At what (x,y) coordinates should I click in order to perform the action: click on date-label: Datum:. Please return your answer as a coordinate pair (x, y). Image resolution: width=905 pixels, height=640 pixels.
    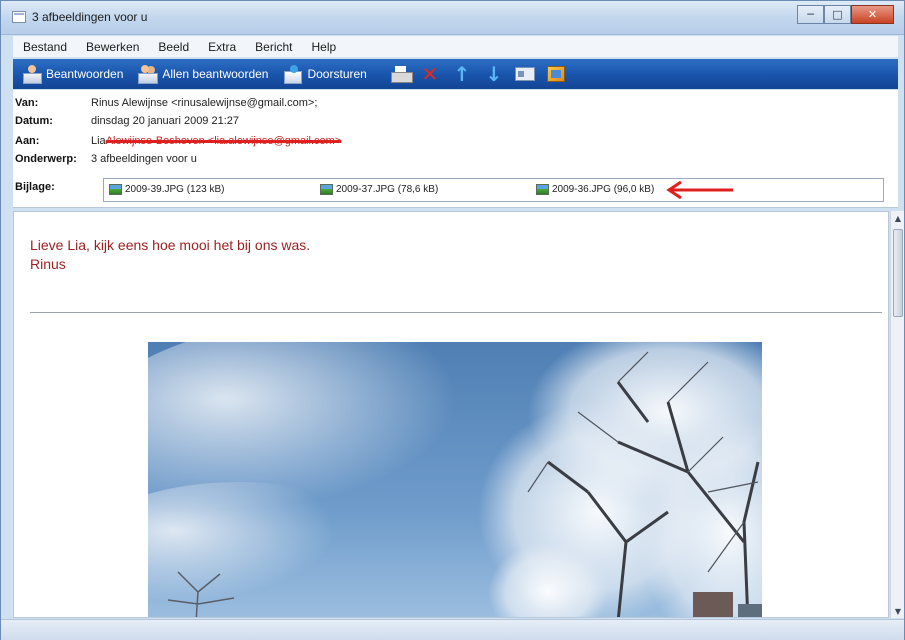
    Looking at the image, I should click on (34, 121).